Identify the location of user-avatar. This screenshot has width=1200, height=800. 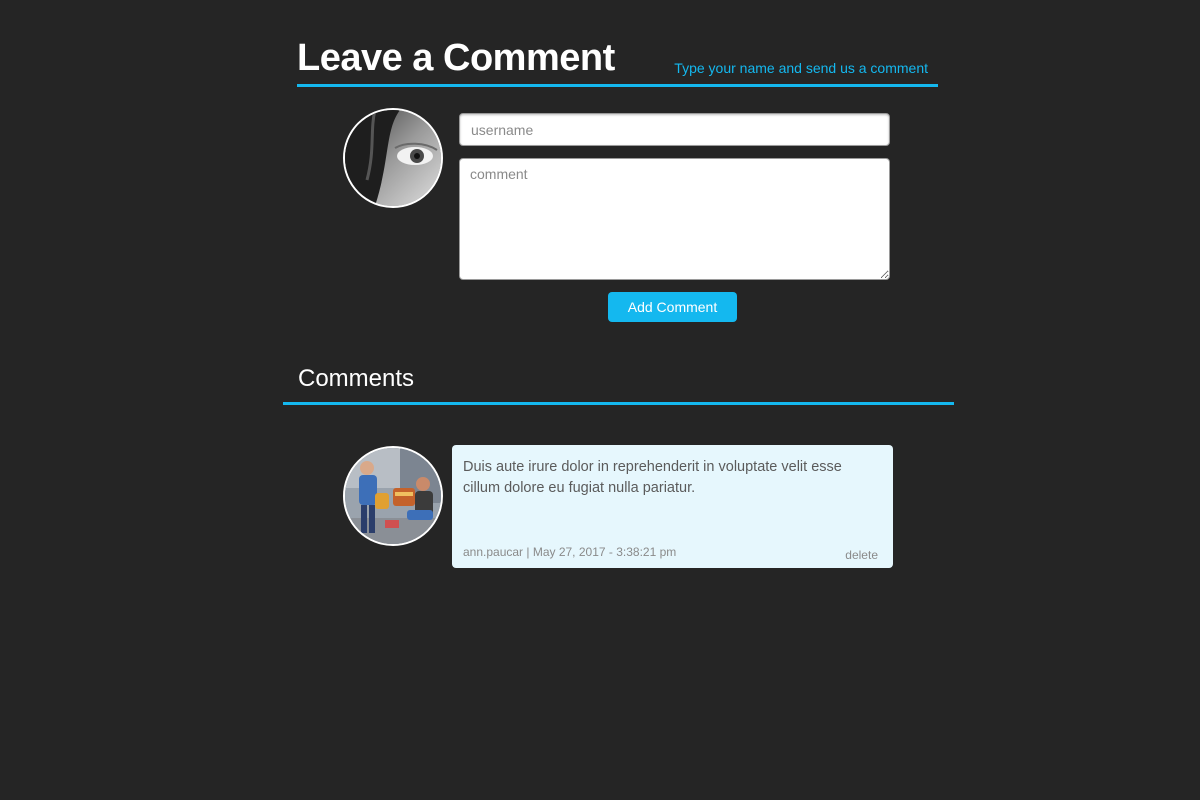
(393, 158).